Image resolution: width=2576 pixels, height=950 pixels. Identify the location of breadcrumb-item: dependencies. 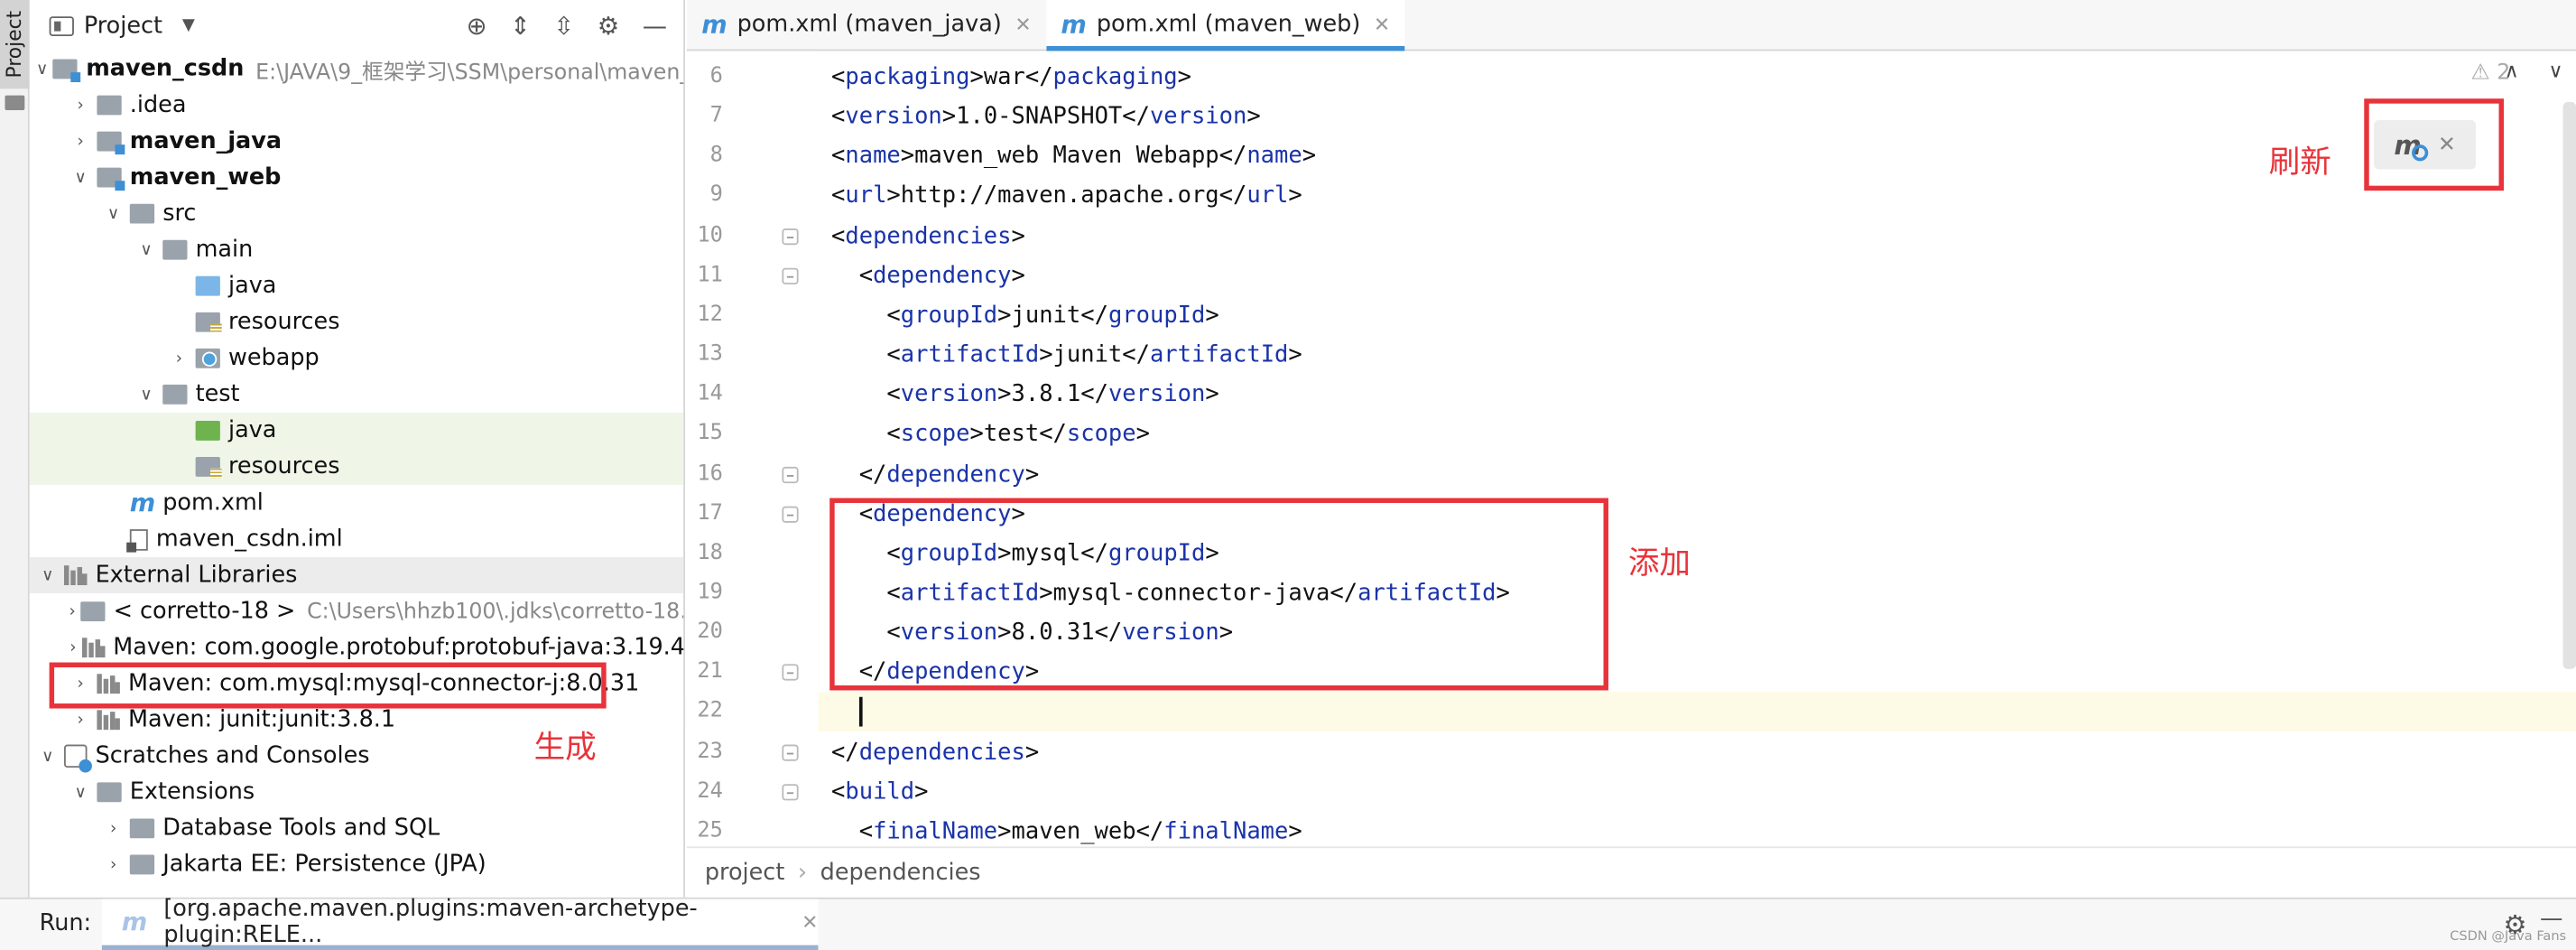
(900, 873).